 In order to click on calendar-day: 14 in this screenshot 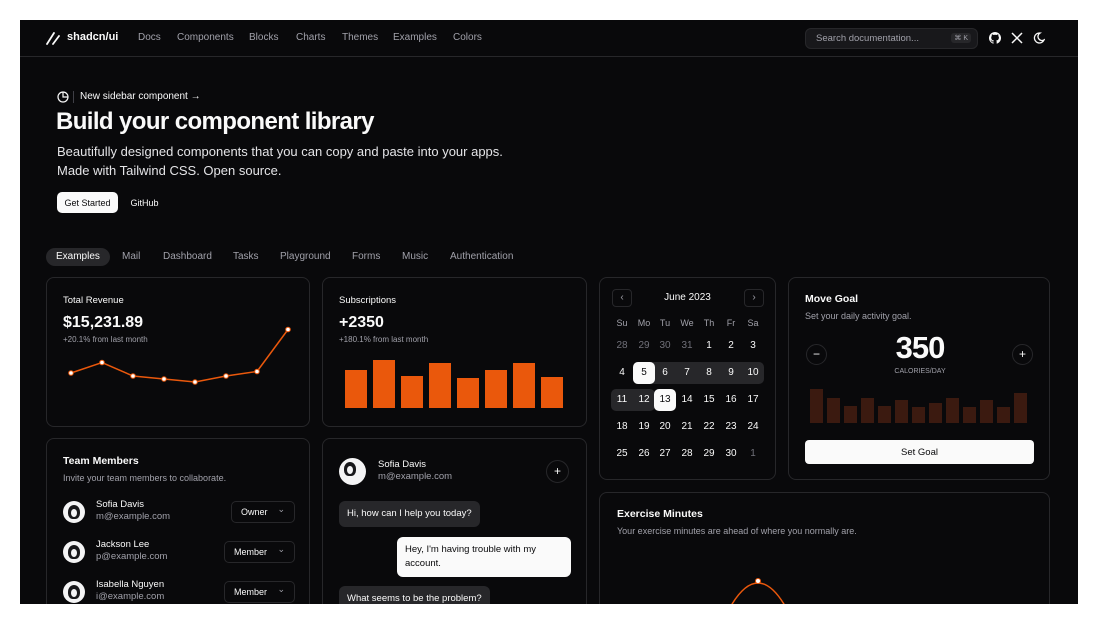, I will do `click(687, 400)`.